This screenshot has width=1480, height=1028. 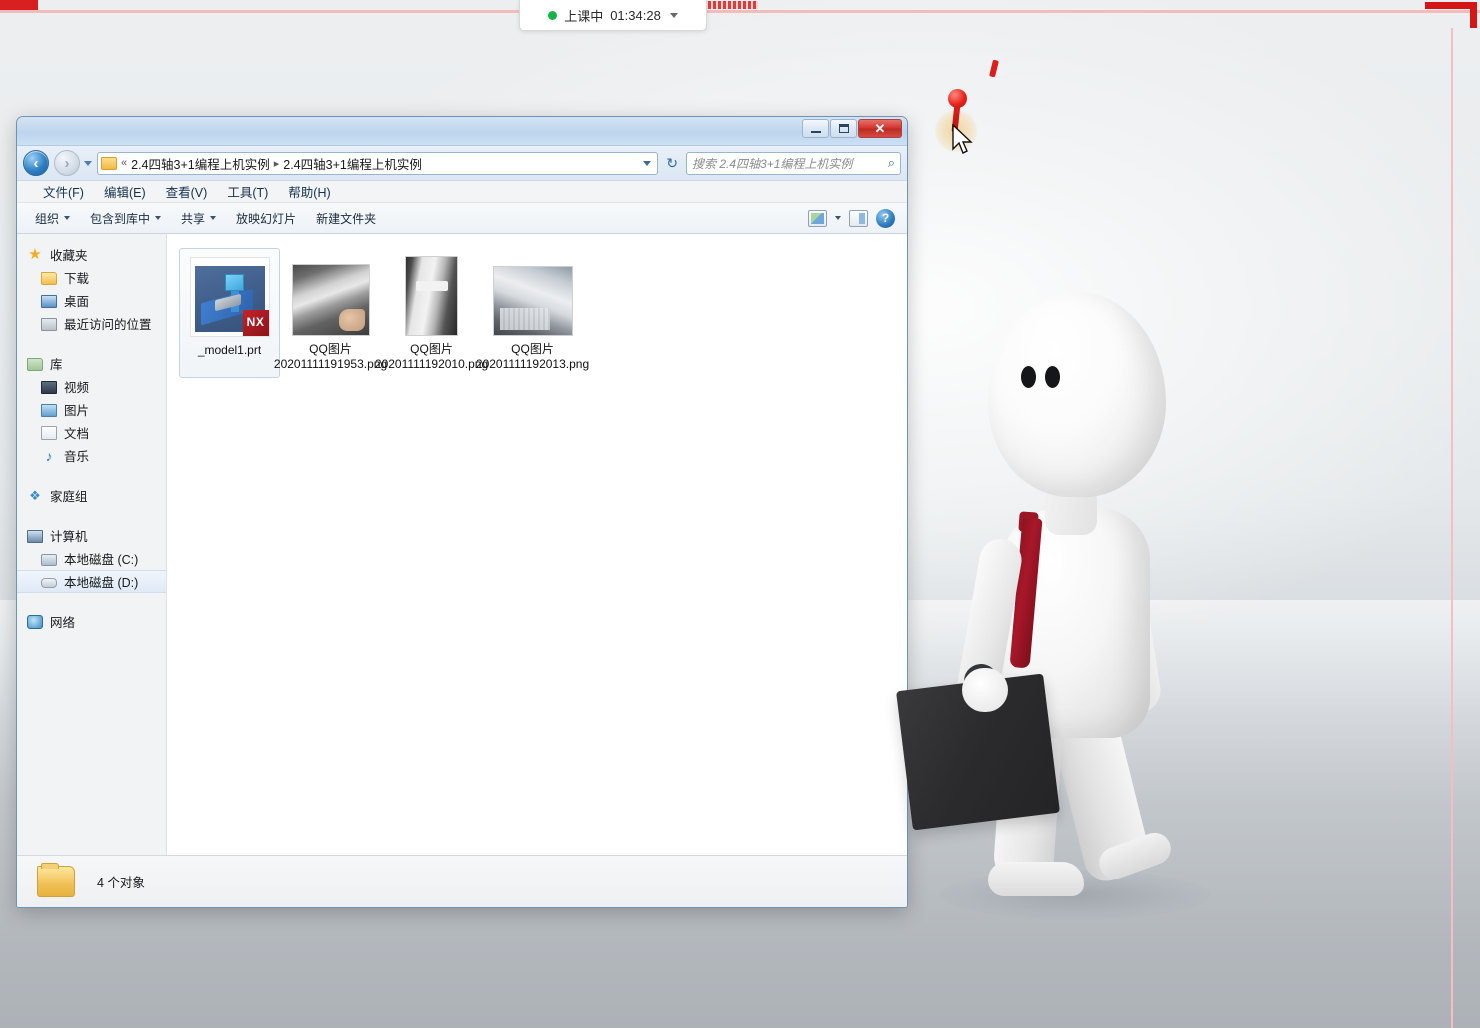 I want to click on sidebar-item-videos: 视频, so click(x=91, y=386).